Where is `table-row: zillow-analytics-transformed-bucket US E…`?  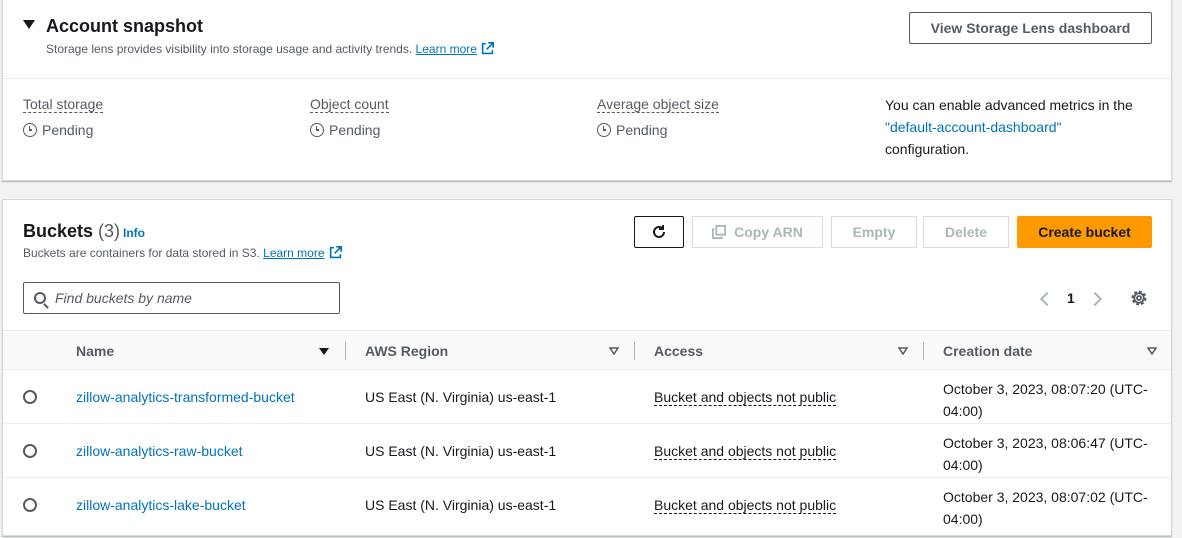
table-row: zillow-analytics-transformed-bucket US E… is located at coordinates (587, 397).